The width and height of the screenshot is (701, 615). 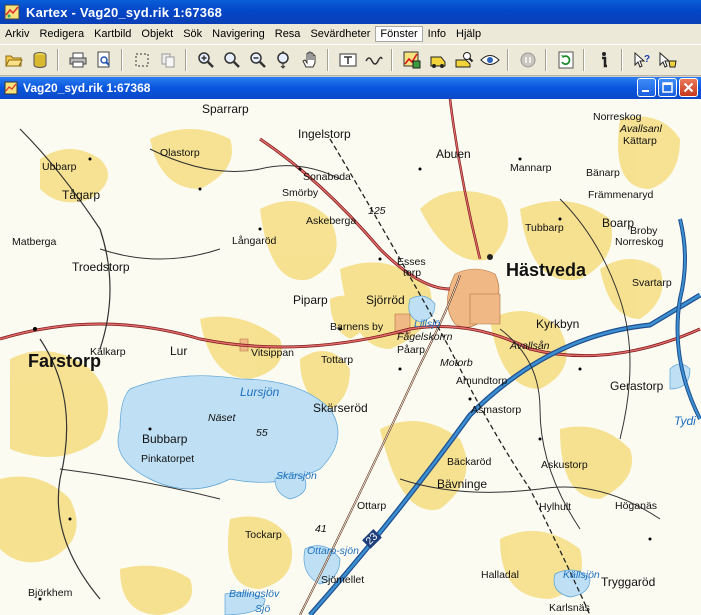 What do you see at coordinates (496, 410) in the screenshot?
I see `place-label: Asmastorp` at bounding box center [496, 410].